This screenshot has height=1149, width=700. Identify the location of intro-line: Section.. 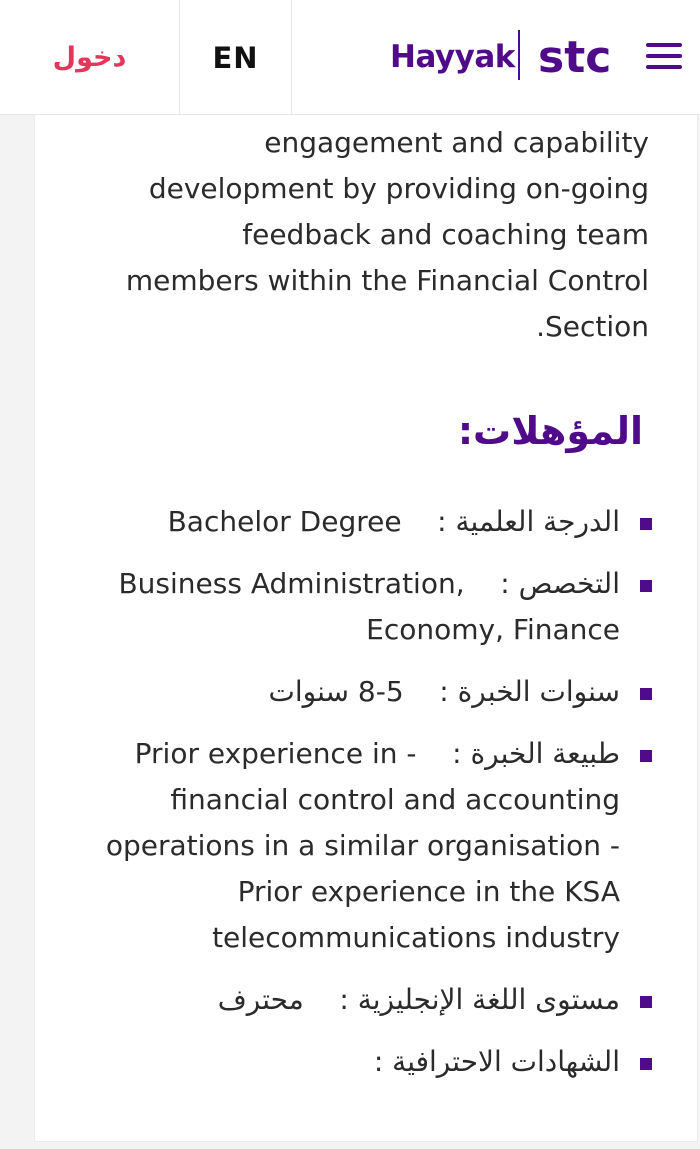
(592, 326).